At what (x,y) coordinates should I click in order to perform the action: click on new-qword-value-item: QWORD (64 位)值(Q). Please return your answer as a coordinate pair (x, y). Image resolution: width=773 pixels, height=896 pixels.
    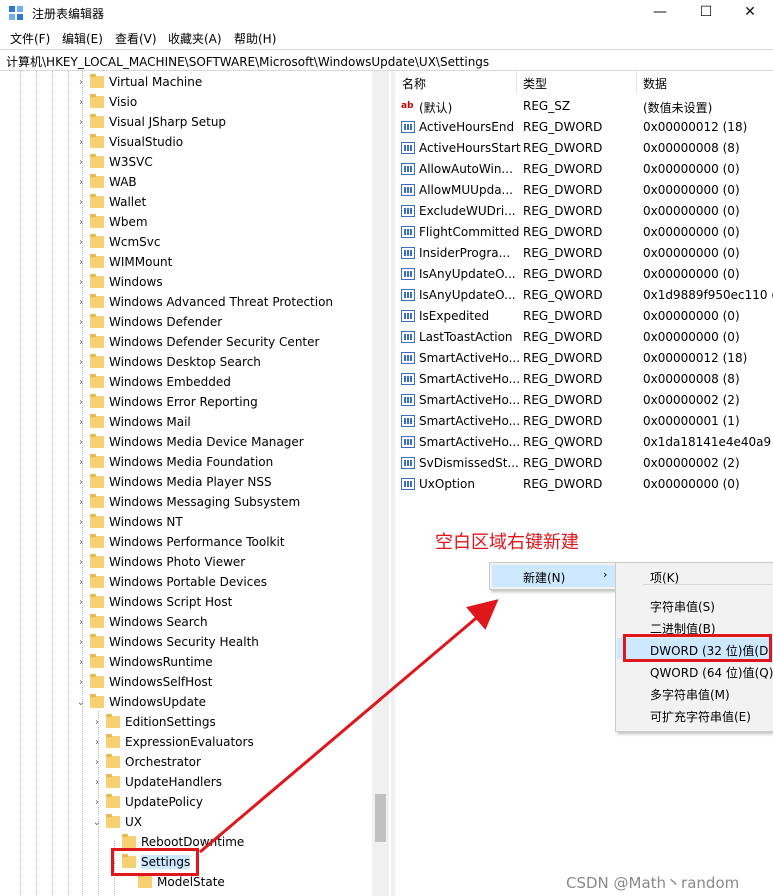
    Looking at the image, I should click on (695, 670).